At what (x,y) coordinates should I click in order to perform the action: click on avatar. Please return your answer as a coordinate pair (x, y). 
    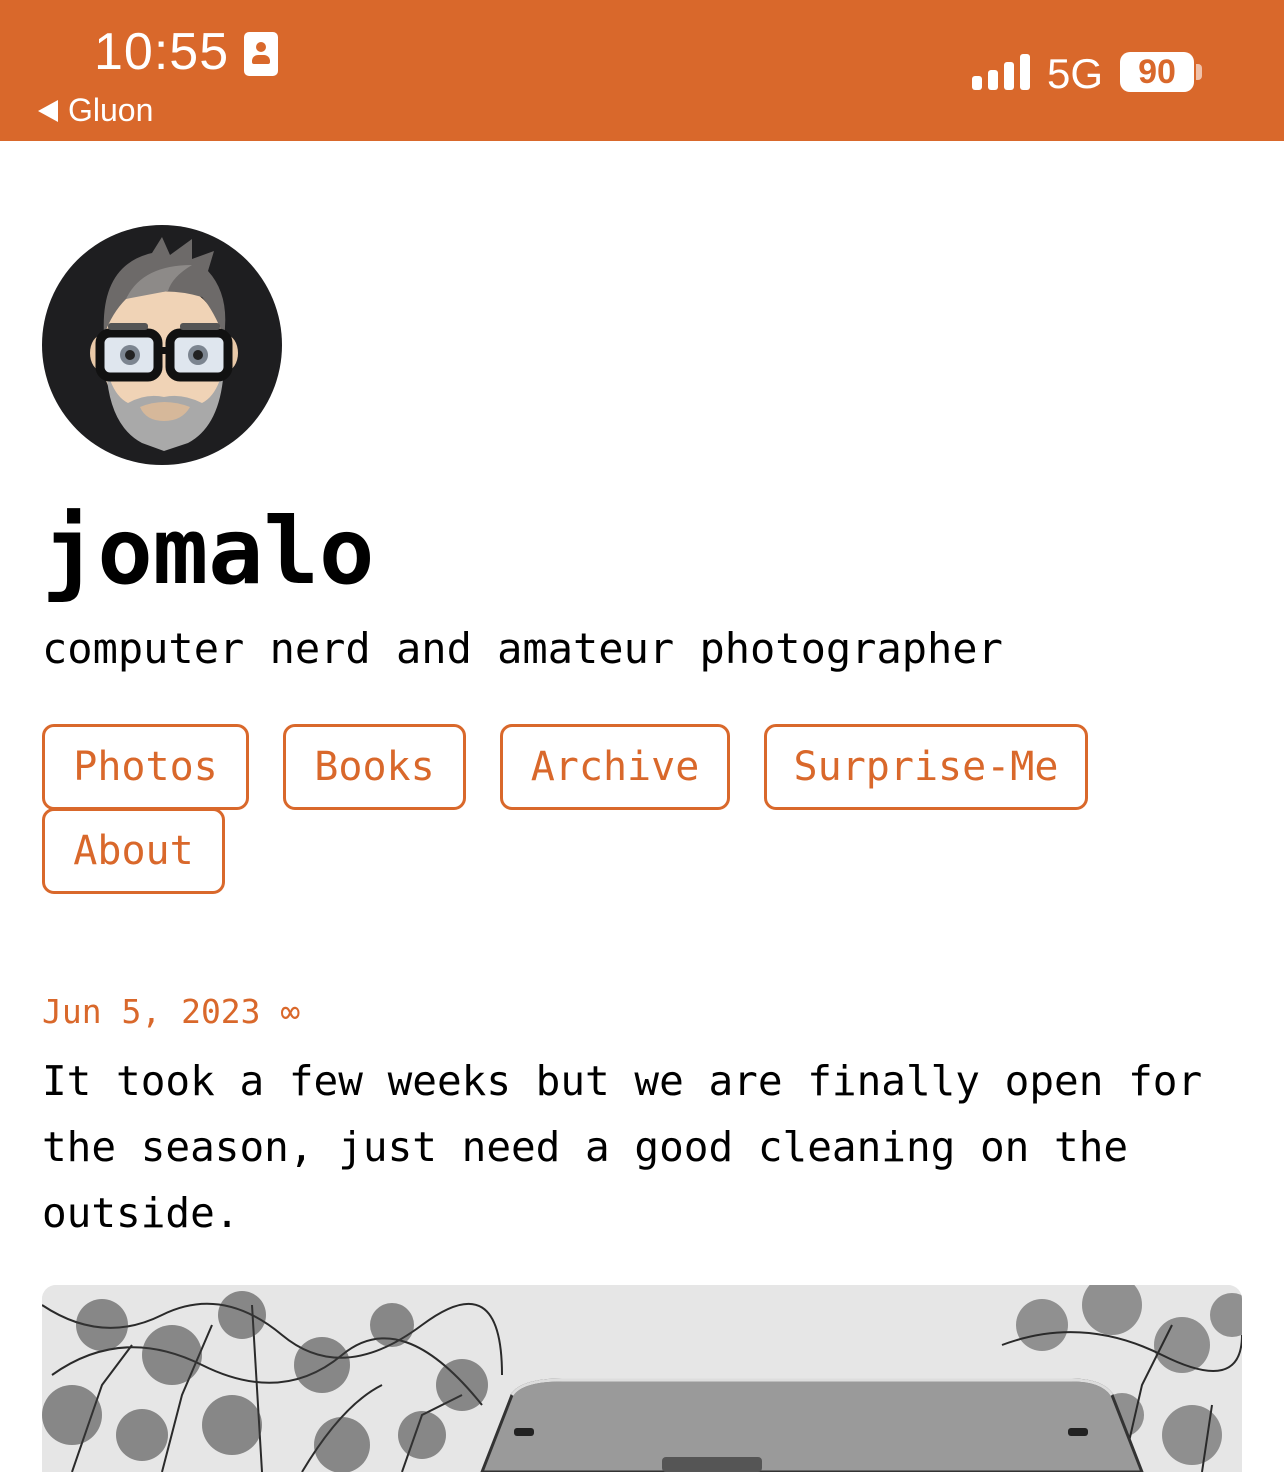
    Looking at the image, I should click on (162, 345).